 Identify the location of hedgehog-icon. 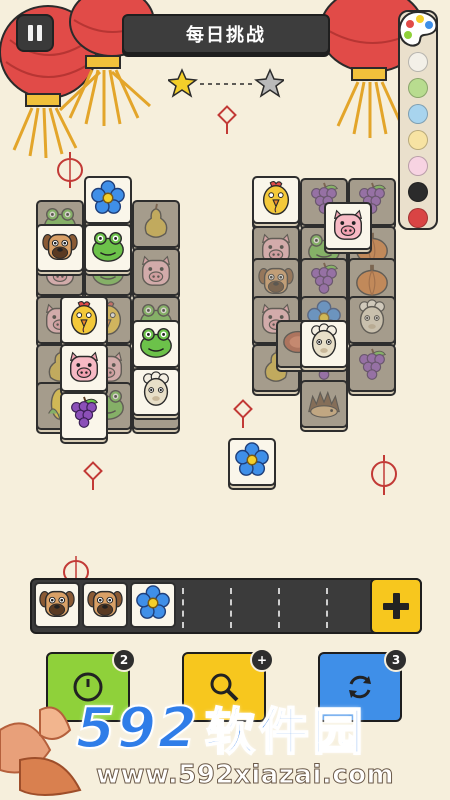
(324, 404).